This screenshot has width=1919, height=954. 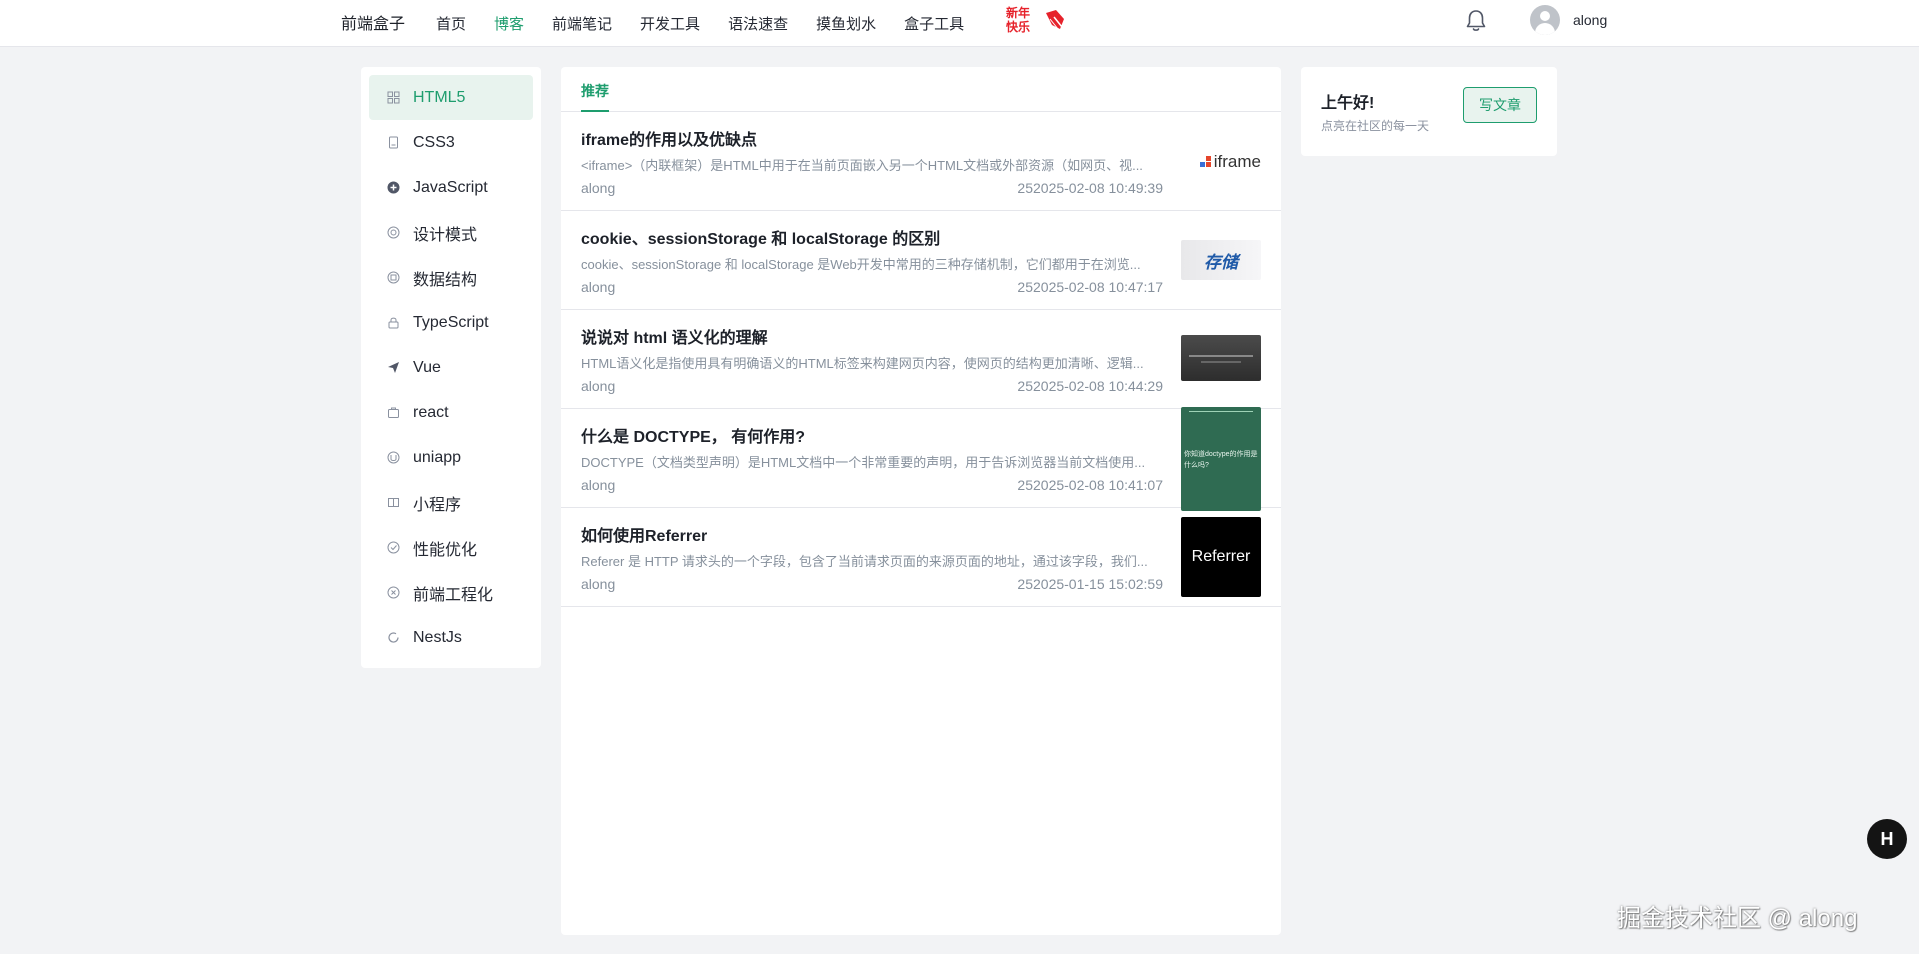 I want to click on sidebar-item-label: 设计模式, so click(x=445, y=235).